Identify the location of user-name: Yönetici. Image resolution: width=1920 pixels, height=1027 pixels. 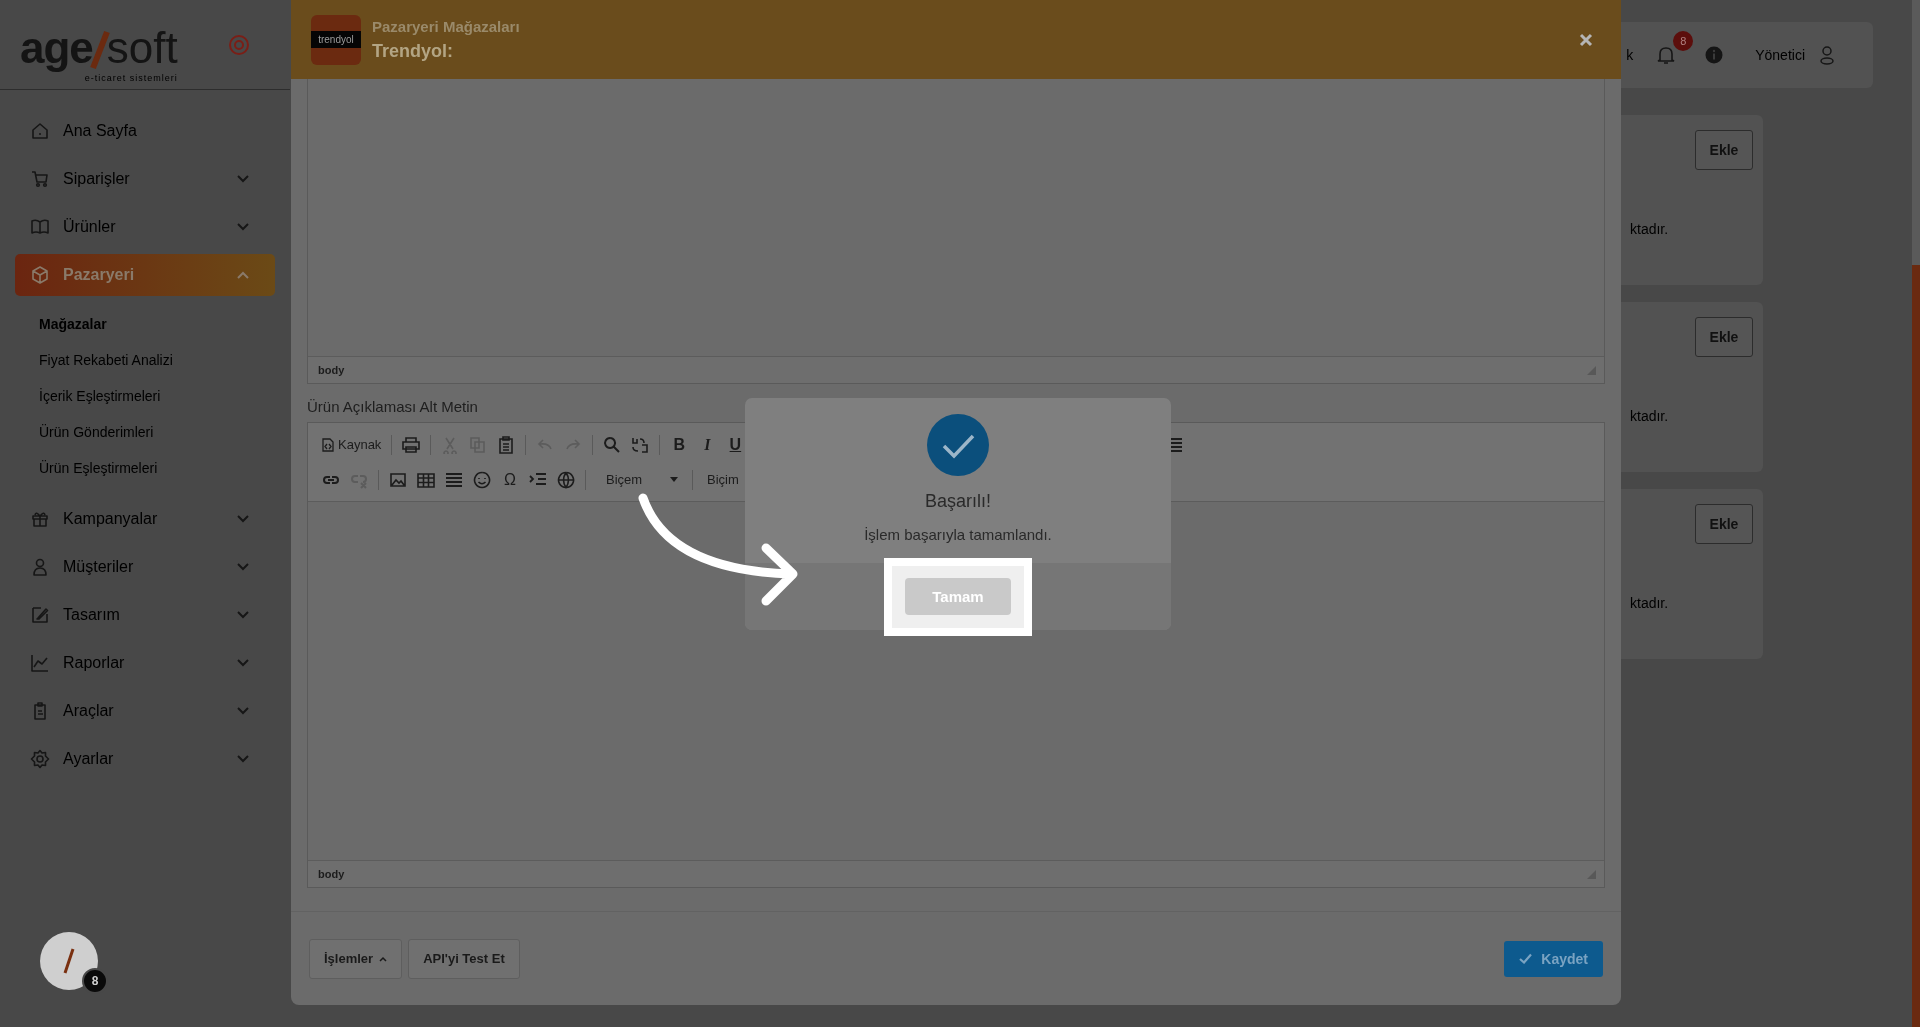
(1780, 55).